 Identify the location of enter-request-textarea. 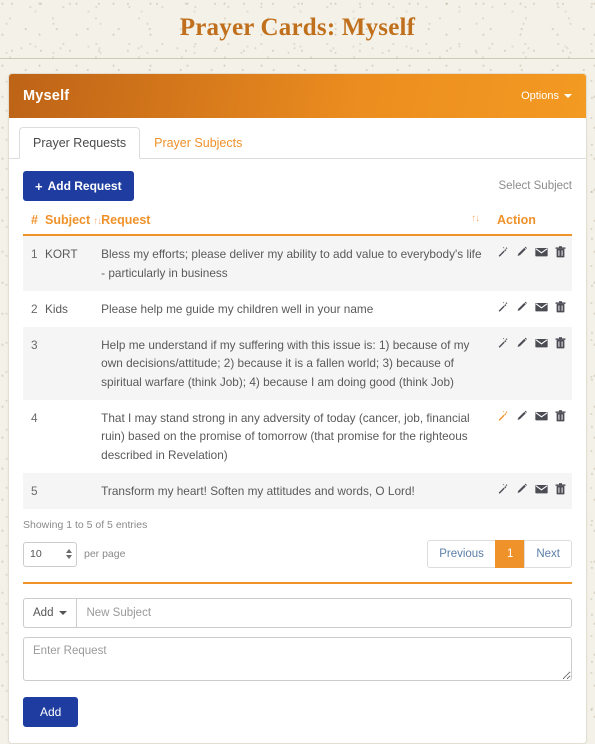
(297, 659).